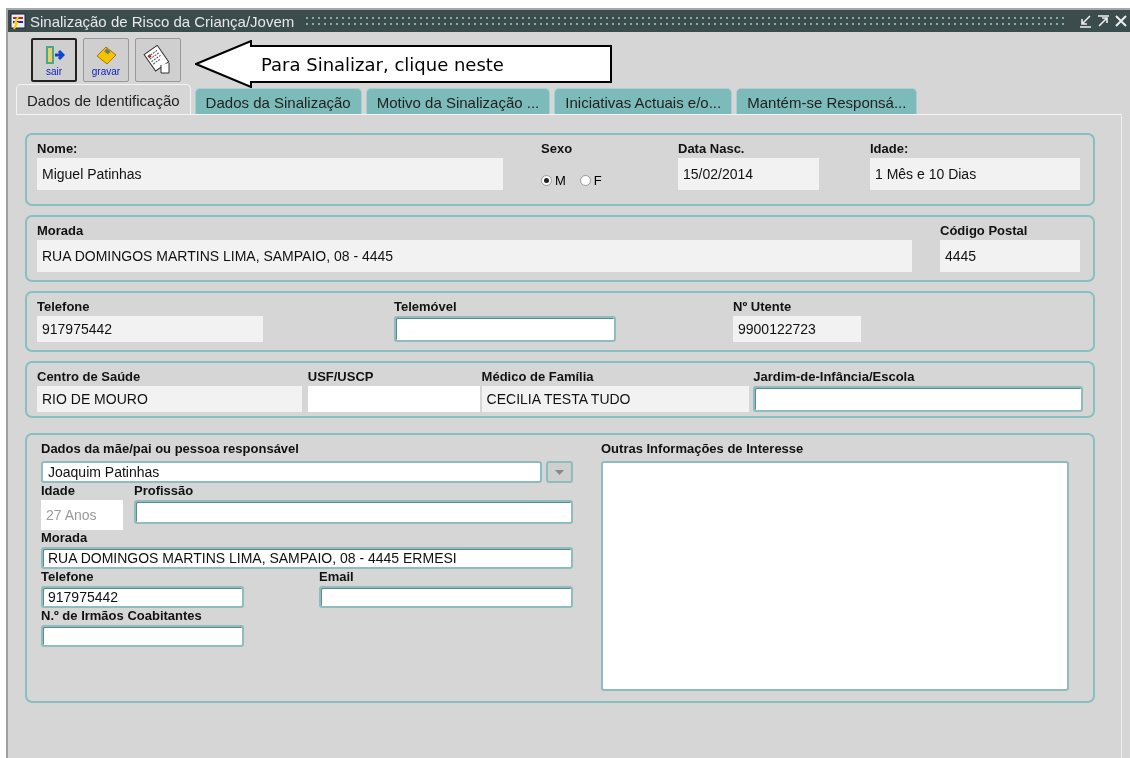 Image resolution: width=1130 pixels, height=758 pixels. Describe the element at coordinates (341, 377) in the screenshot. I see `field-label: USF/USCP` at that location.